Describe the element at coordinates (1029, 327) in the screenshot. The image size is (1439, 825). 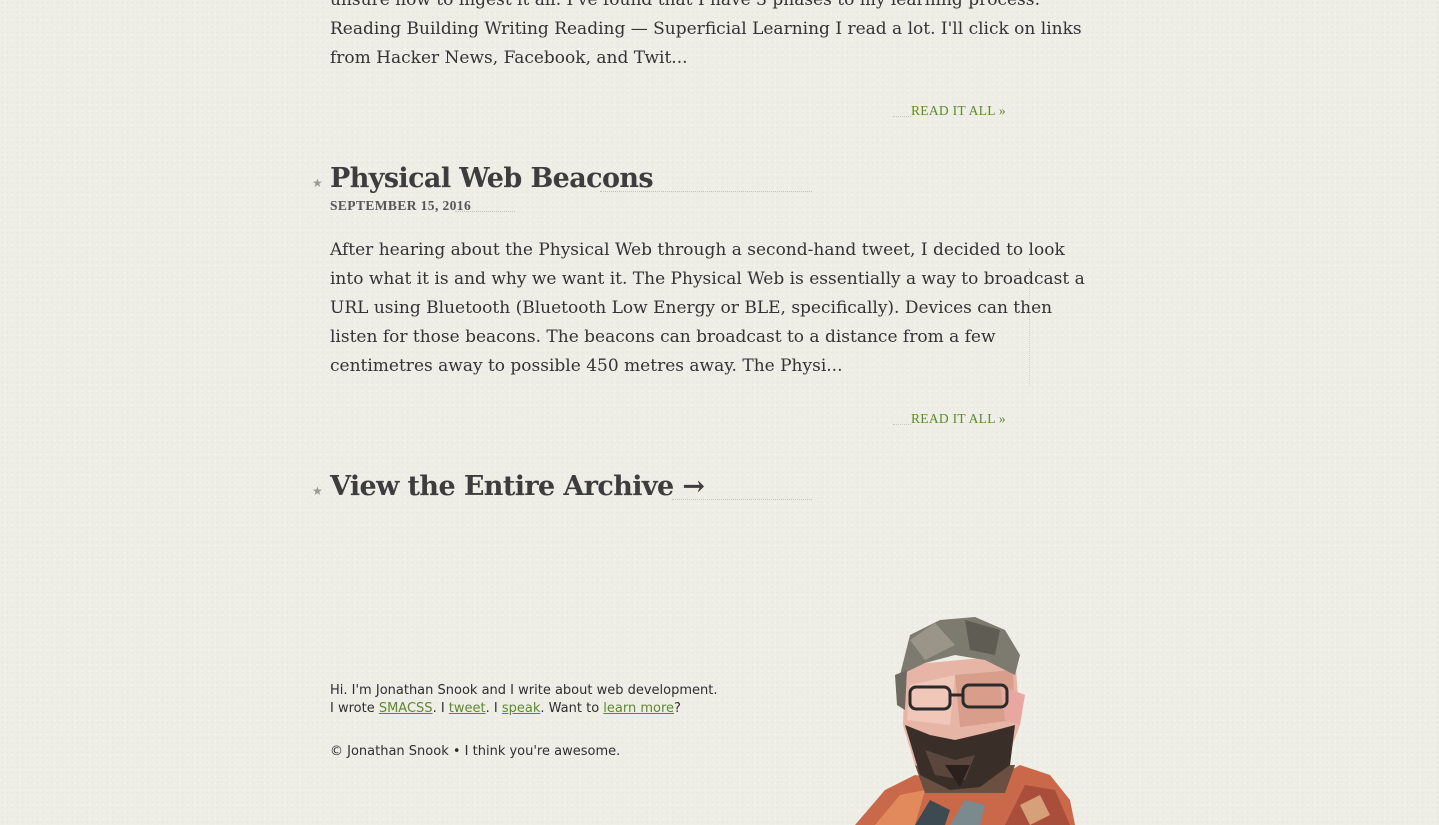
I see `side-divider` at that location.